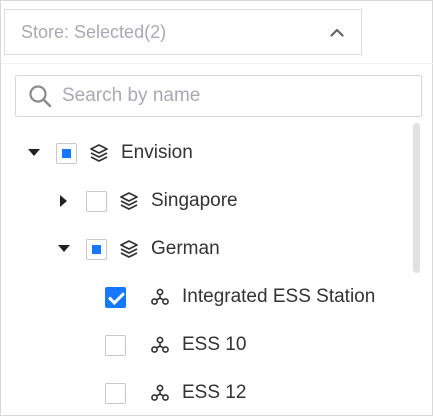  Describe the element at coordinates (183, 32) in the screenshot. I see `store-select: Store: Selected(2)` at that location.